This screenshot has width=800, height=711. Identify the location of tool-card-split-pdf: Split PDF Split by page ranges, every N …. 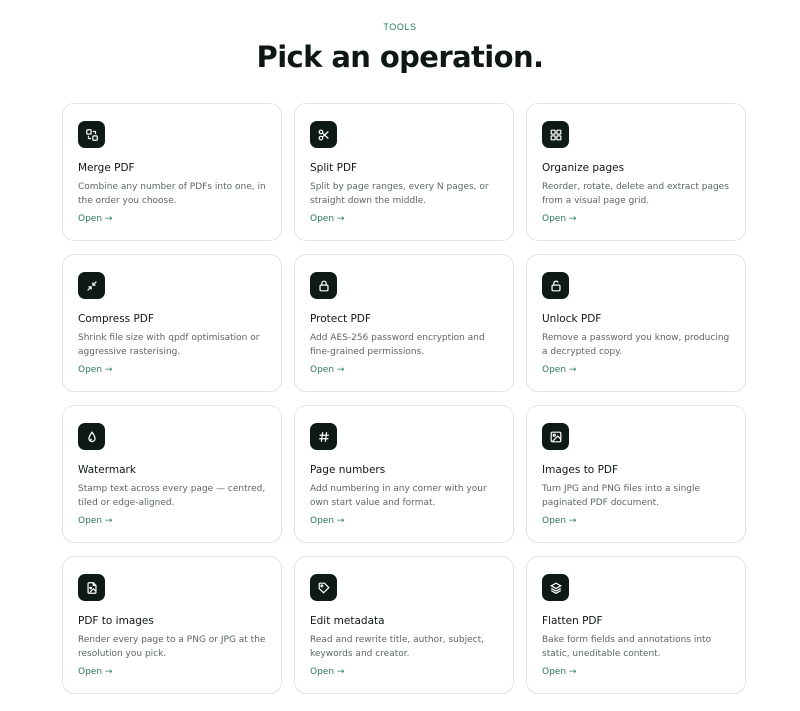
(404, 172).